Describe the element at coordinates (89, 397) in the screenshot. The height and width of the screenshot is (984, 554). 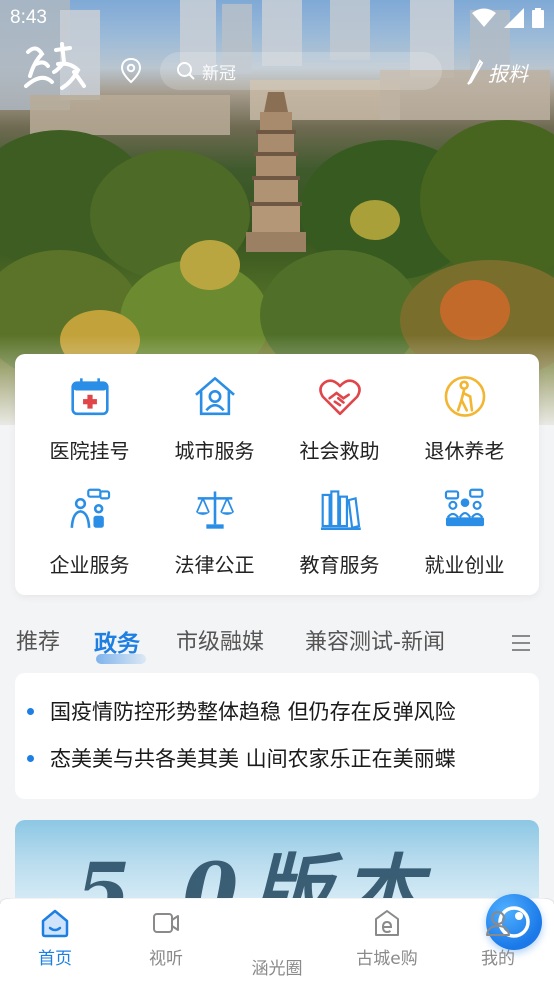
I see `hospital-calendar-icon` at that location.